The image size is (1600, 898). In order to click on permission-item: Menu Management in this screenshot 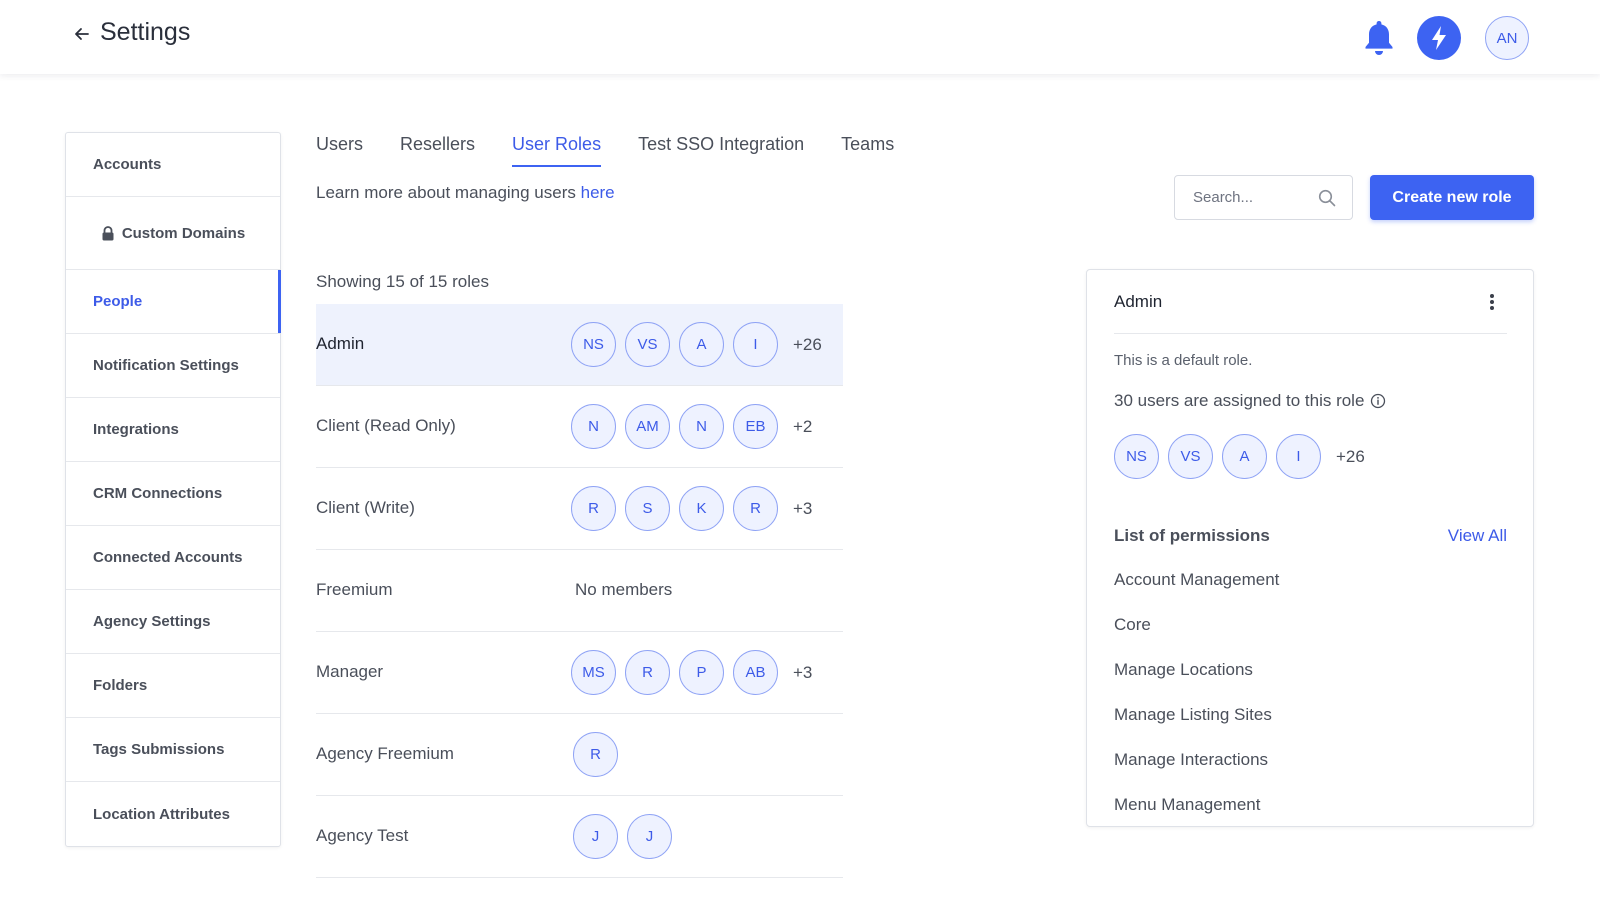, I will do `click(1187, 804)`.